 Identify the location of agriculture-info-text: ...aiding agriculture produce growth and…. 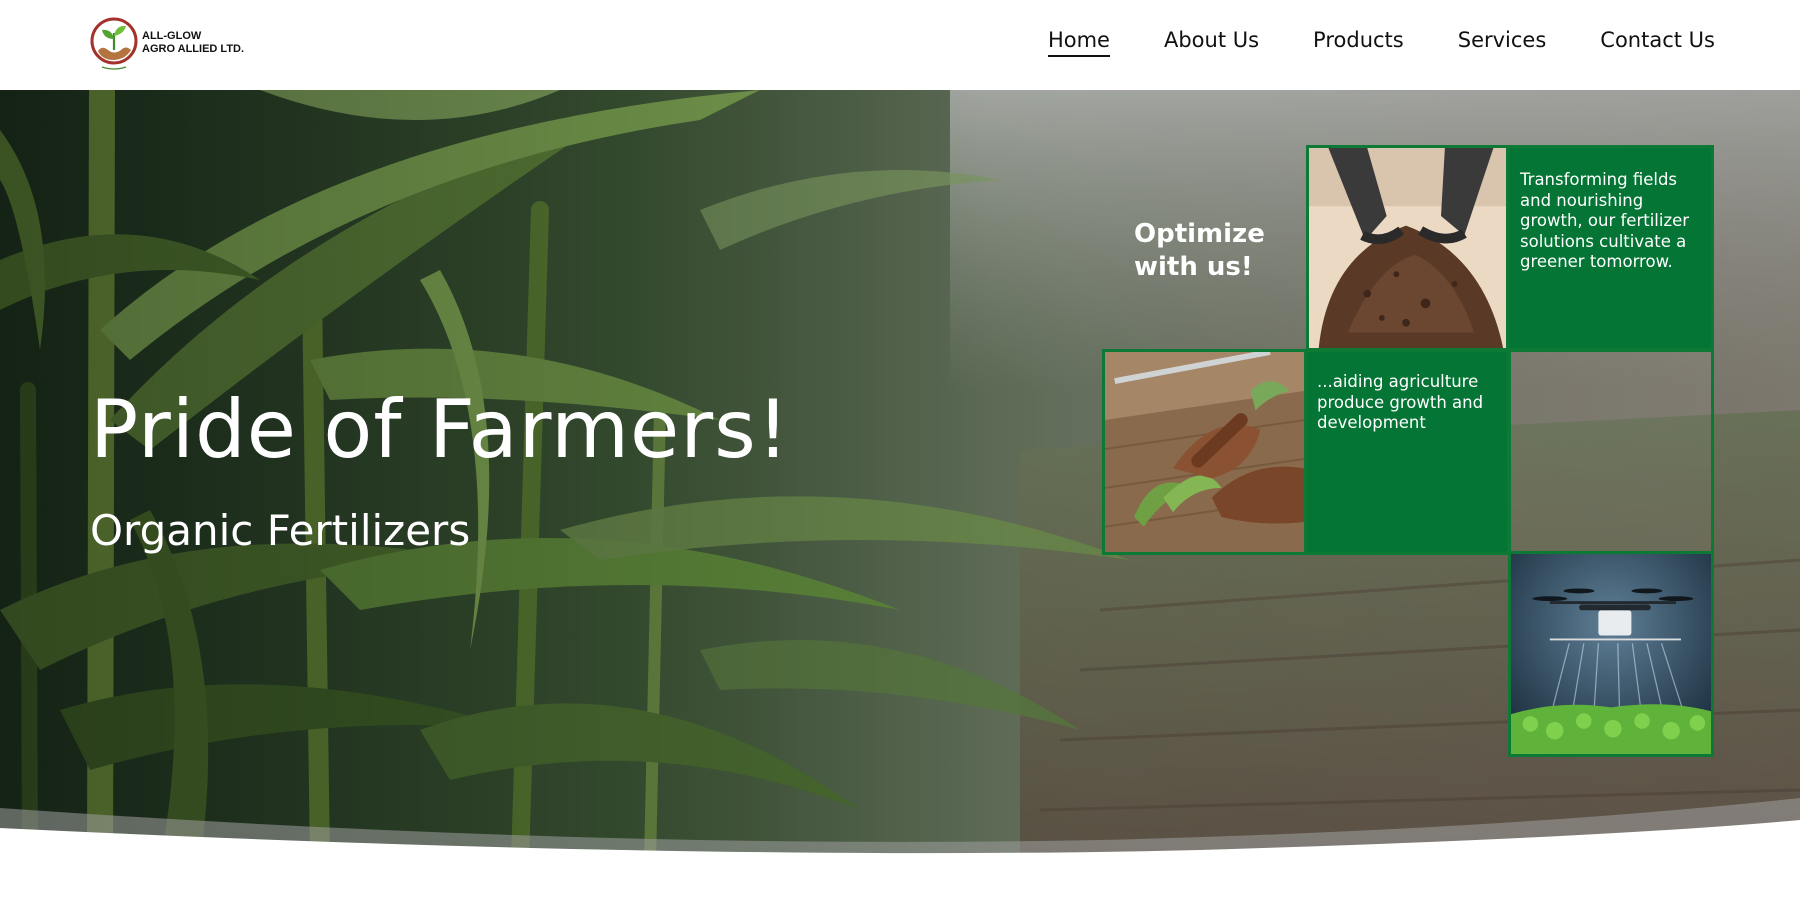
(1400, 402).